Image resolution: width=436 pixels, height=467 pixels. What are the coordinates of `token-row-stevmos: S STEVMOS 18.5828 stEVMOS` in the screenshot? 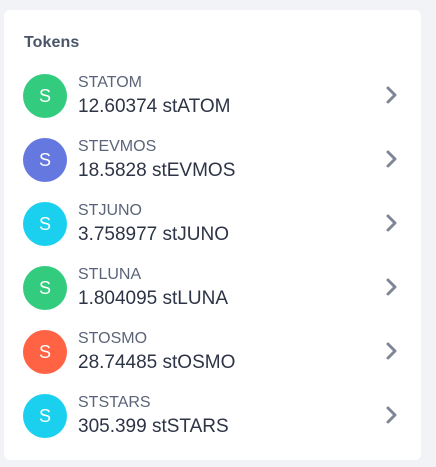 It's located at (212, 165).